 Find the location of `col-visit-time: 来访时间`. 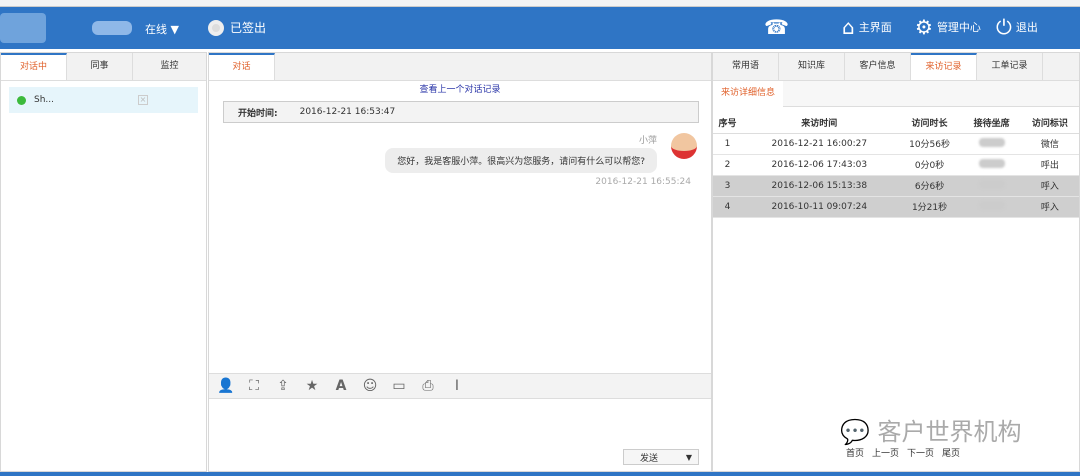

col-visit-time: 来访时间 is located at coordinates (819, 123).